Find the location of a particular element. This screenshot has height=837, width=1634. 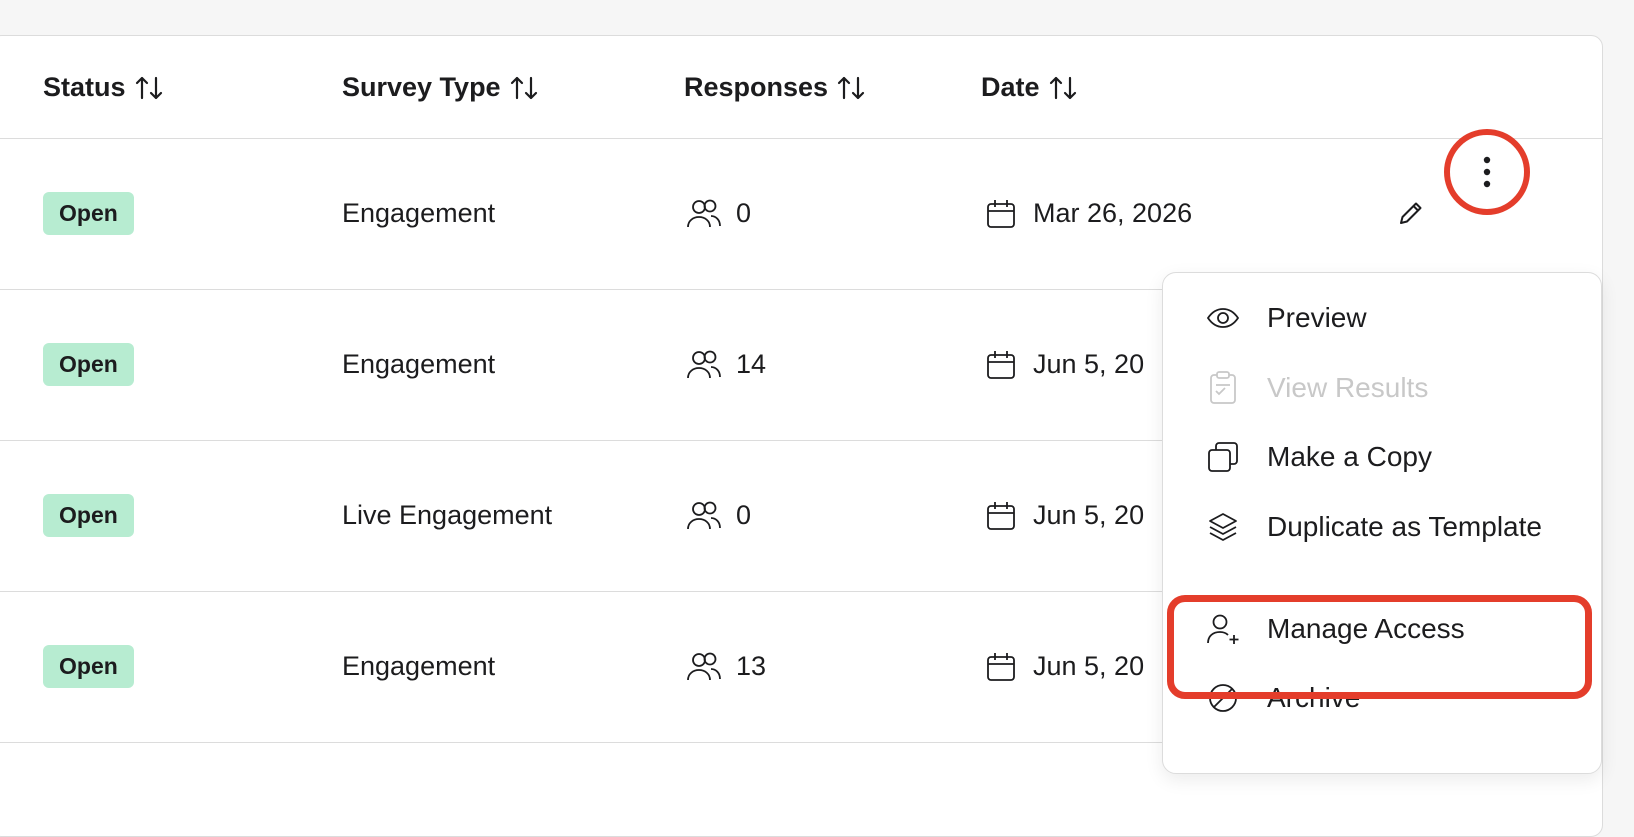

responses-header-label: Responses is located at coordinates (756, 87).